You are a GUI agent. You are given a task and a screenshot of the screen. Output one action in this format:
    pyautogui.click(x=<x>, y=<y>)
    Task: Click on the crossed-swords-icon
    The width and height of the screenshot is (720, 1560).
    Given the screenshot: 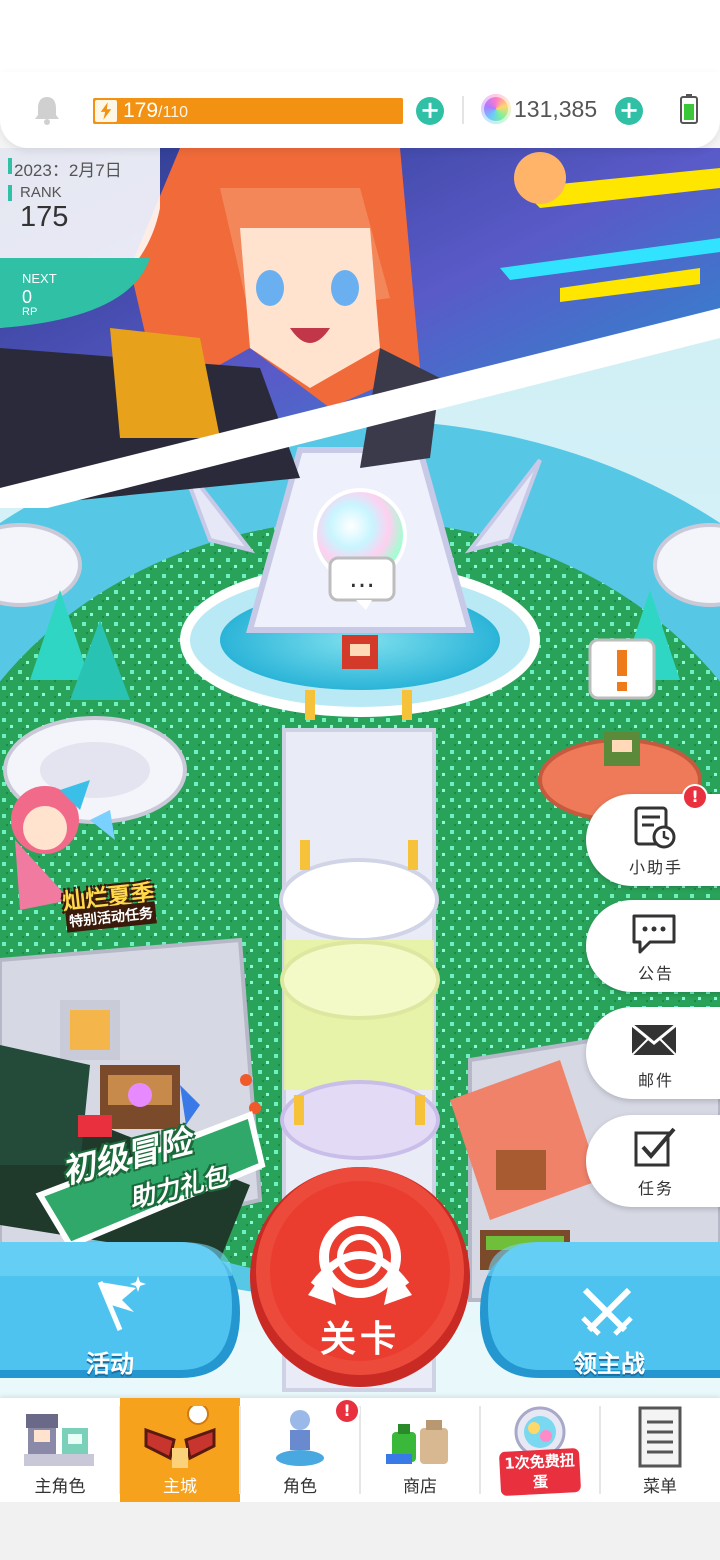 What is the action you would take?
    pyautogui.click(x=607, y=1311)
    